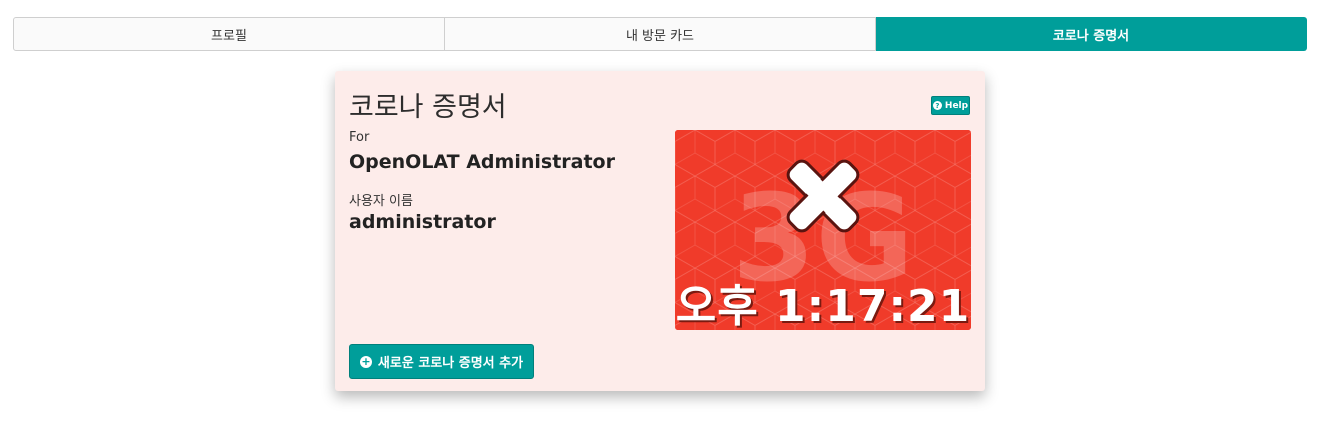 The height and width of the screenshot is (431, 1327). I want to click on help-button-label: Help, so click(956, 105).